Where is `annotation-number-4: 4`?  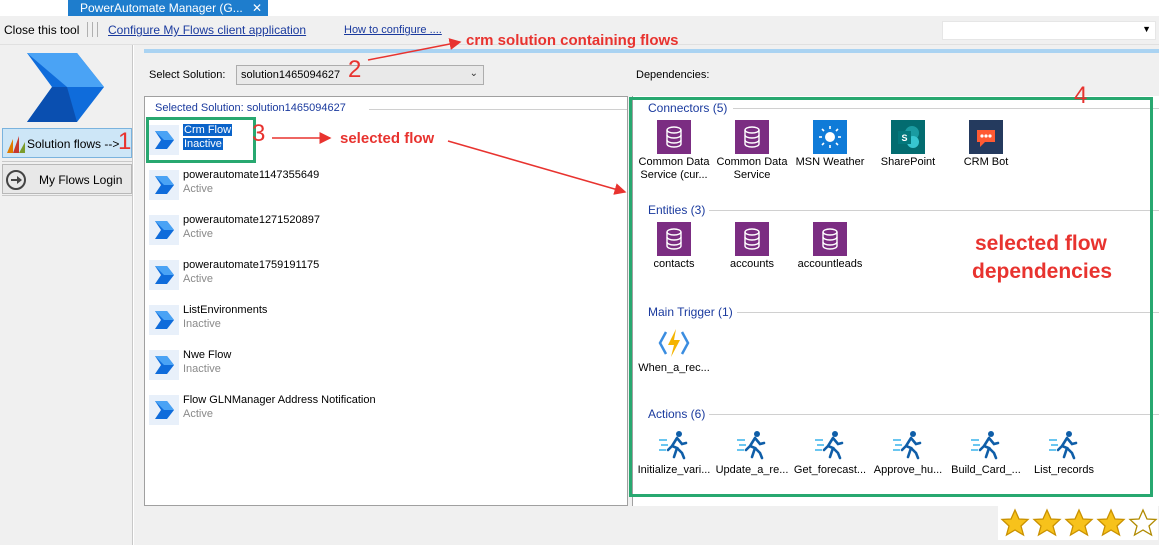
annotation-number-4: 4 is located at coordinates (1081, 95).